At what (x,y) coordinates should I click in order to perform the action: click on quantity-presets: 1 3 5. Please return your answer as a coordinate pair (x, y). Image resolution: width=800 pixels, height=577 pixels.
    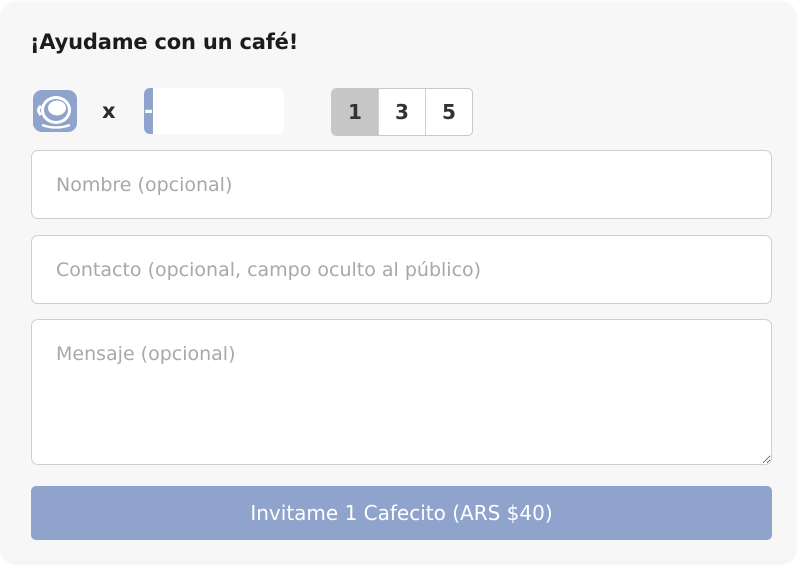
    Looking at the image, I should click on (402, 112).